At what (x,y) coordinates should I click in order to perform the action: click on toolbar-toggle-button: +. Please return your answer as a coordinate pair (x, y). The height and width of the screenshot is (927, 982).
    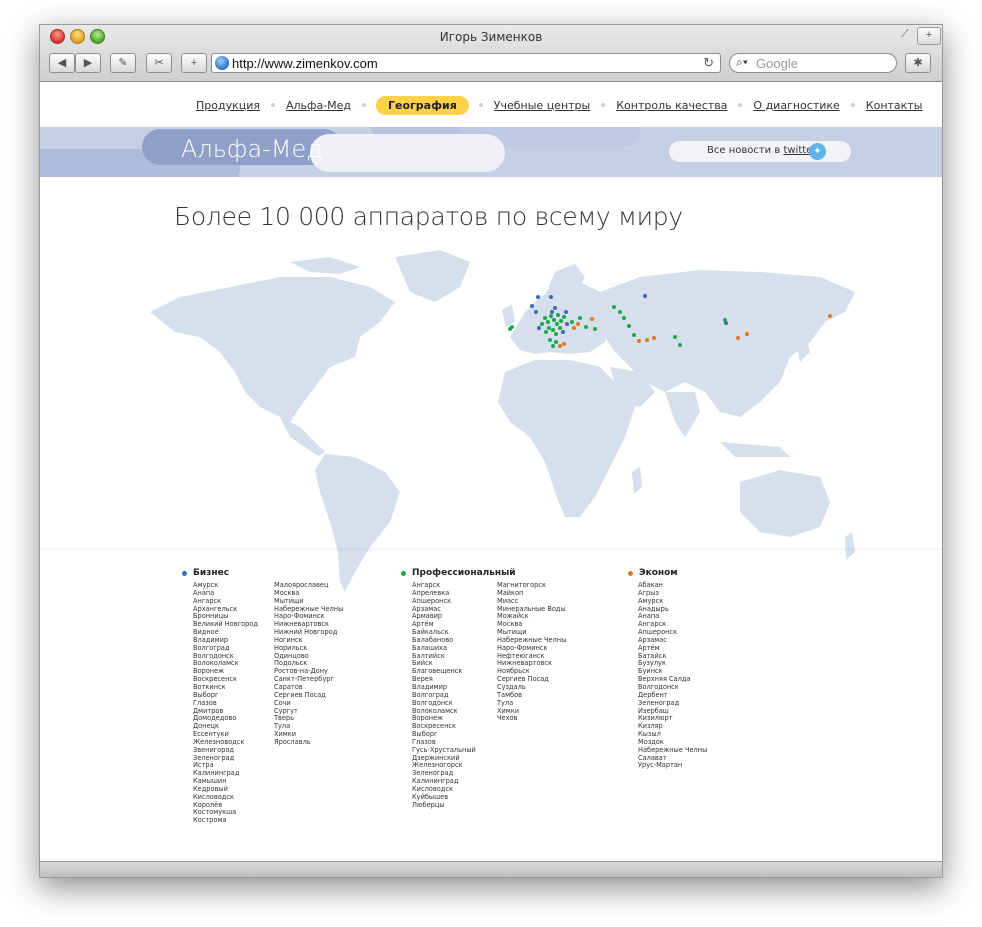
    Looking at the image, I should click on (929, 36).